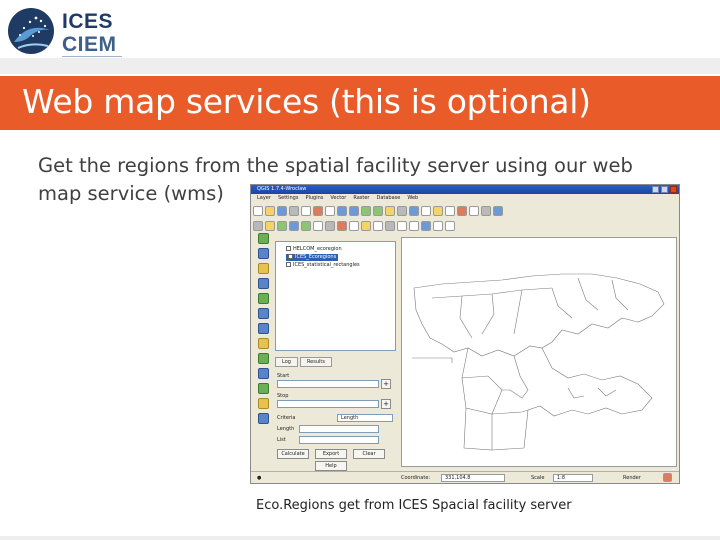 Image resolution: width=720 pixels, height=540 pixels. What do you see at coordinates (386, 384) in the screenshot?
I see `start-add-button: +` at bounding box center [386, 384].